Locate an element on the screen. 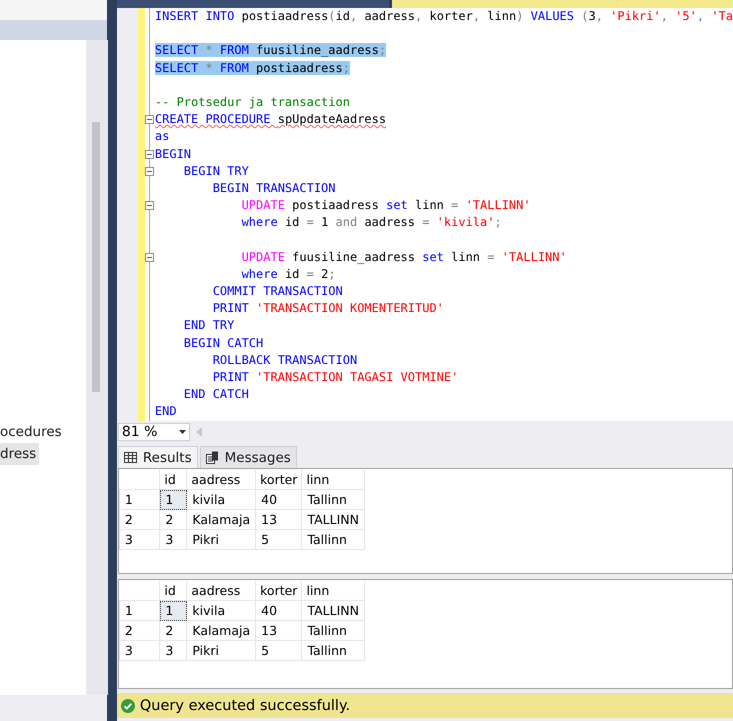  code-line: UPDATE fuusiline_aadress set linn = 'TALLINN' is located at coordinates (403, 257).